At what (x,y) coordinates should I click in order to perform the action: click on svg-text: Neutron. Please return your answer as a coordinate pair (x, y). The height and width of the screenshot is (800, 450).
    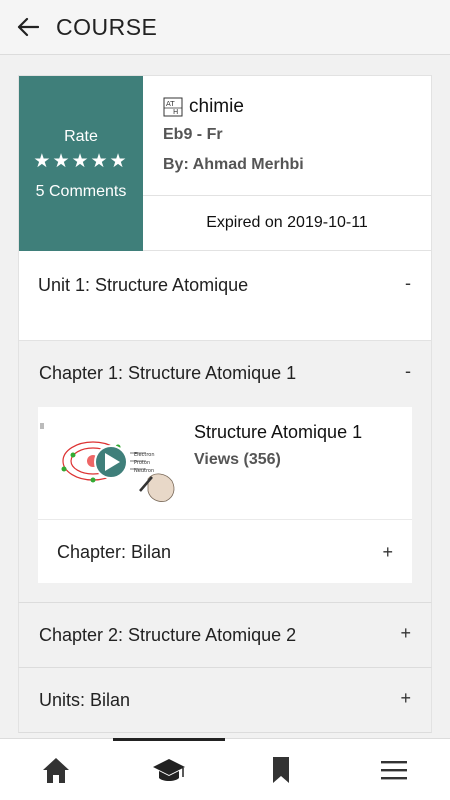
    Looking at the image, I should click on (144, 471).